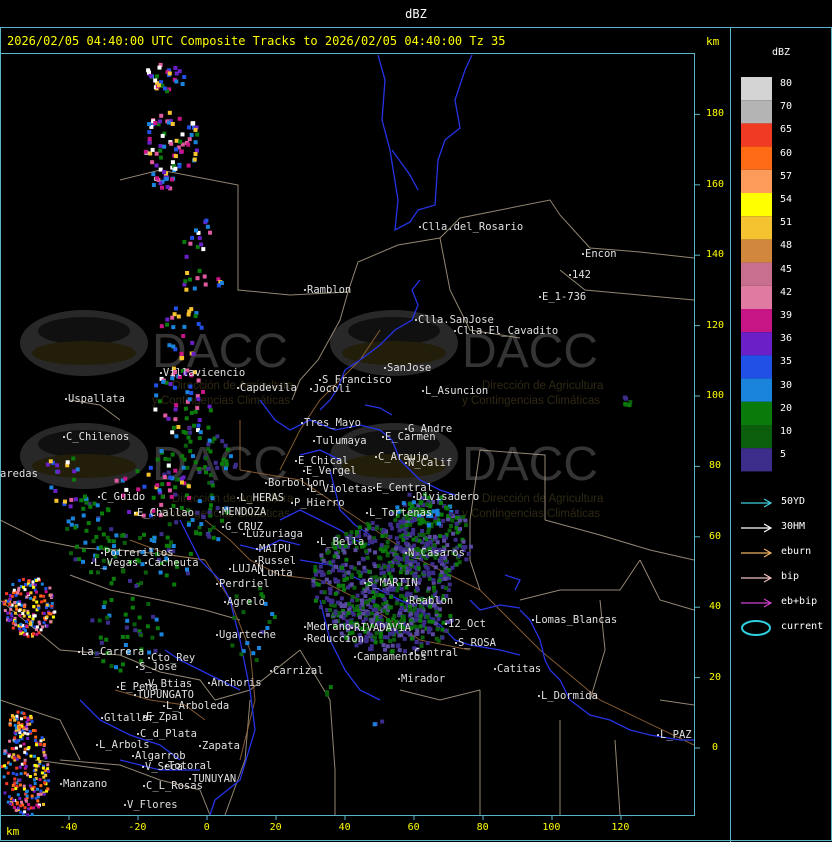 The image size is (832, 842). What do you see at coordinates (786, 153) in the screenshot?
I see `dbz-label: 60` at bounding box center [786, 153].